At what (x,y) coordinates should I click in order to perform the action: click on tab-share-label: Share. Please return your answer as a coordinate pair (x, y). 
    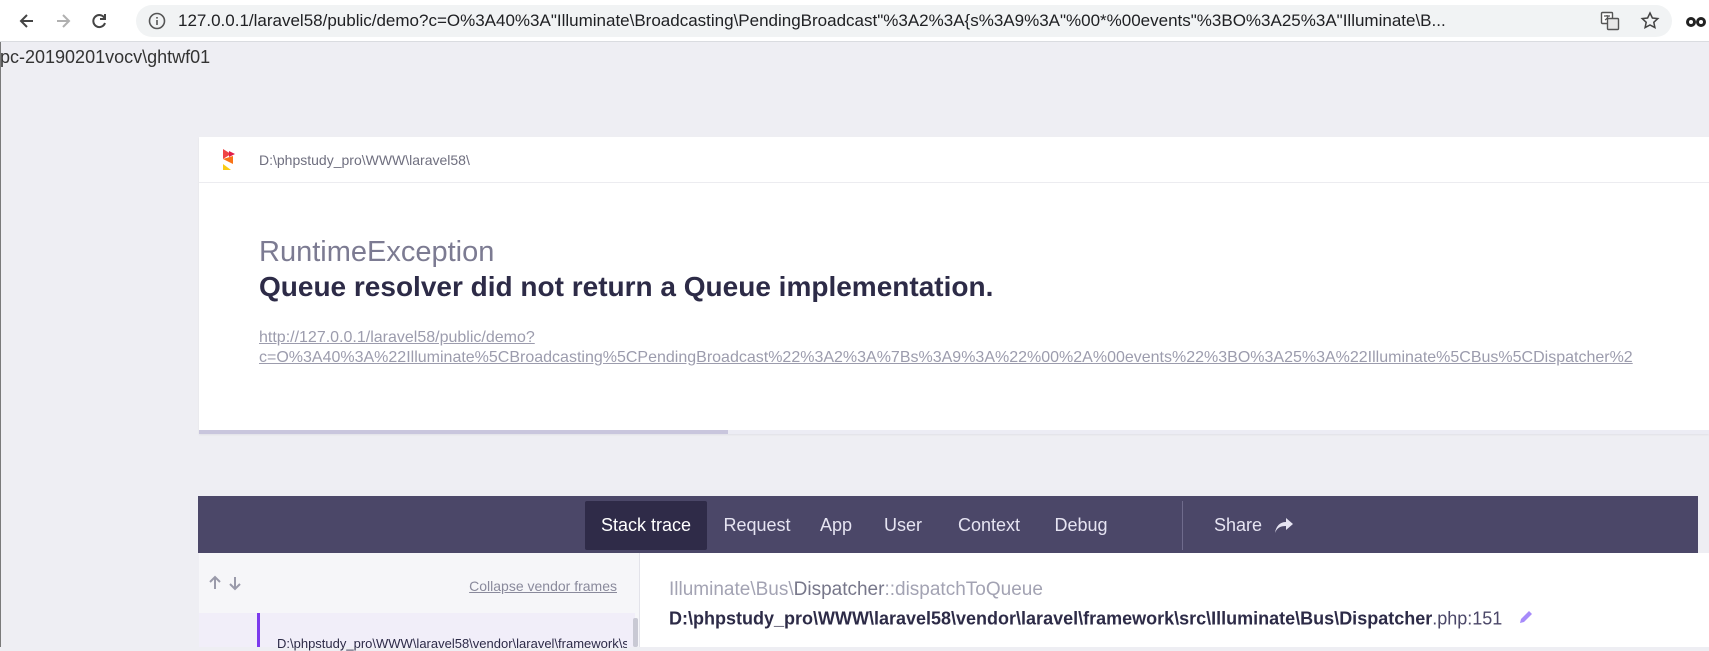
    Looking at the image, I should click on (1238, 525).